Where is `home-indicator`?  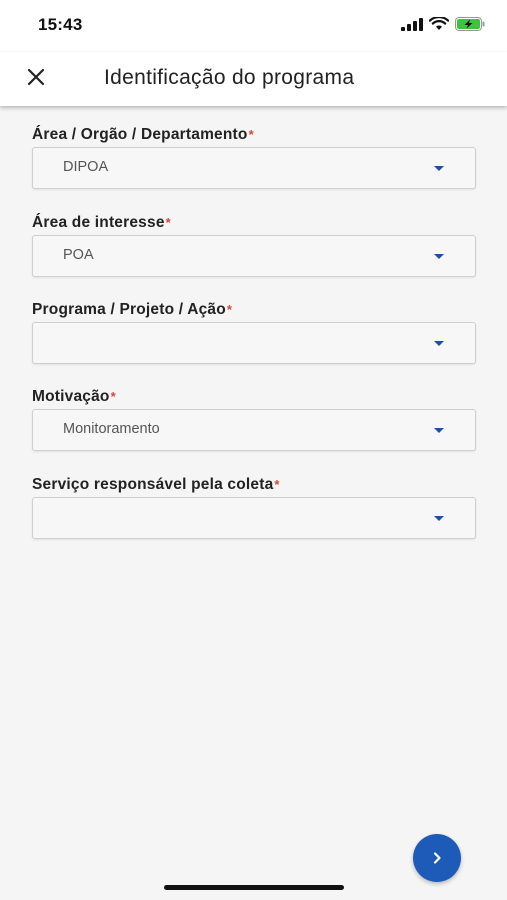
home-indicator is located at coordinates (254, 887).